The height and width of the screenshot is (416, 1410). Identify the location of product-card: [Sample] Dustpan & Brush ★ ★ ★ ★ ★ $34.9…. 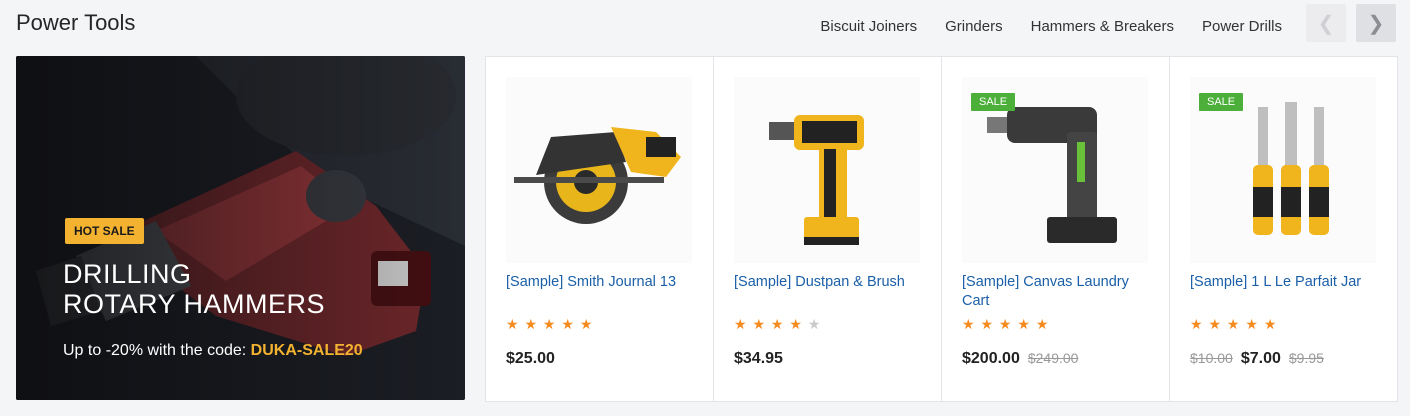
(828, 229).